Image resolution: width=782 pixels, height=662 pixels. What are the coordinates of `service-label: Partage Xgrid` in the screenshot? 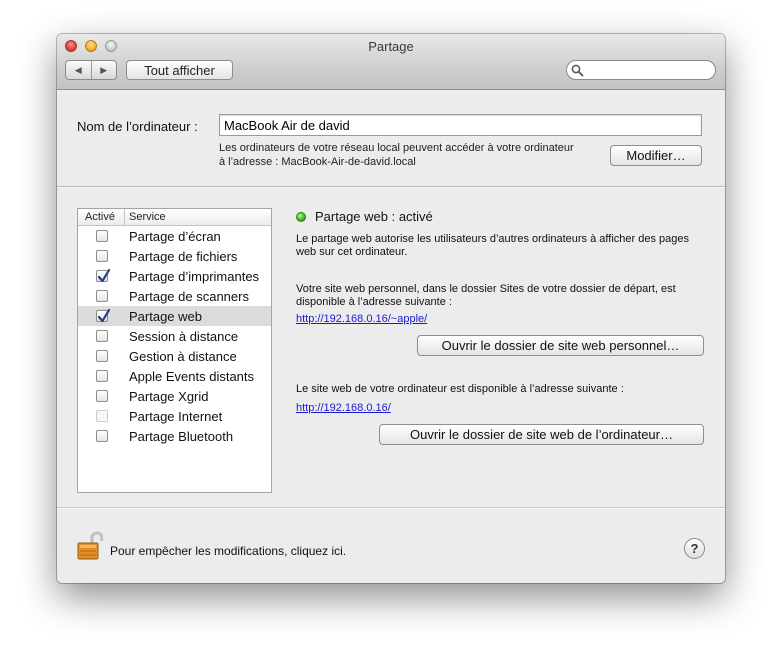 It's located at (169, 396).